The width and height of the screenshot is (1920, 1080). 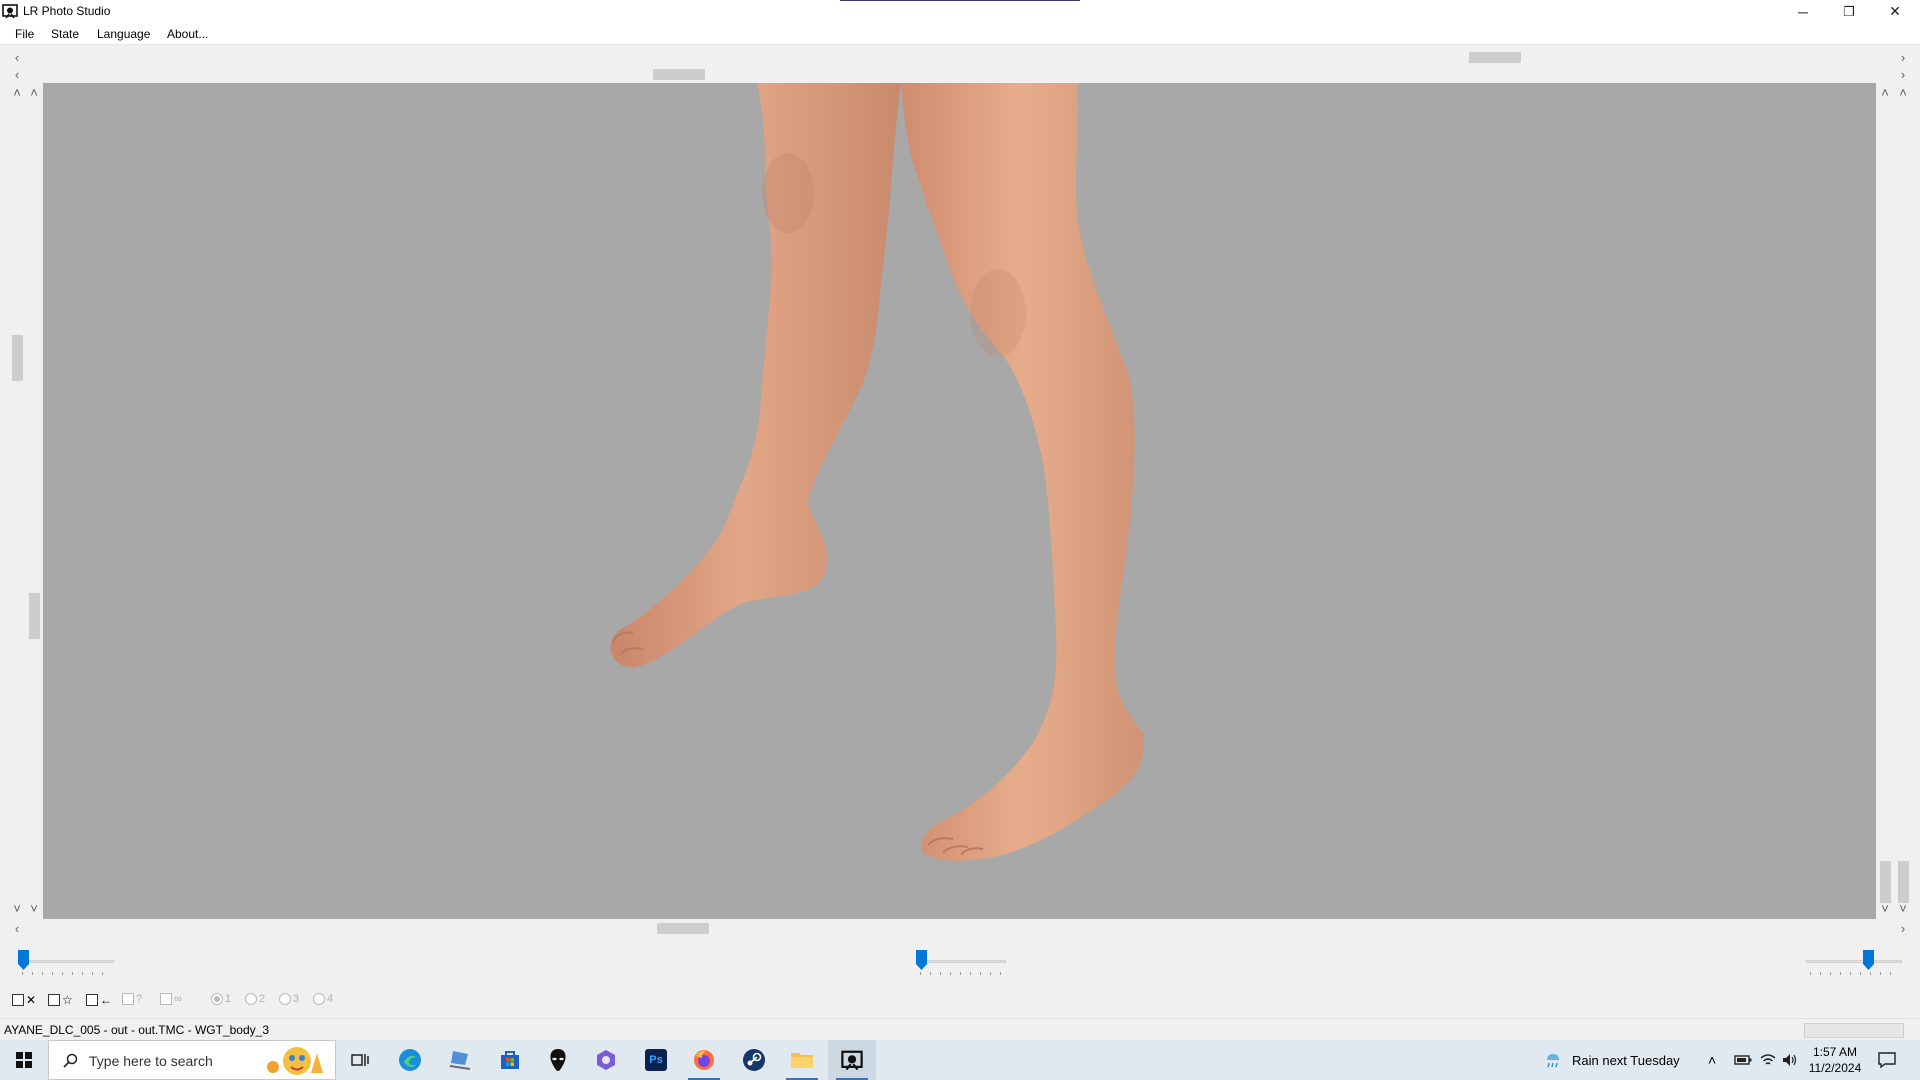 What do you see at coordinates (1895, 11) in the screenshot?
I see `close-button: ✕` at bounding box center [1895, 11].